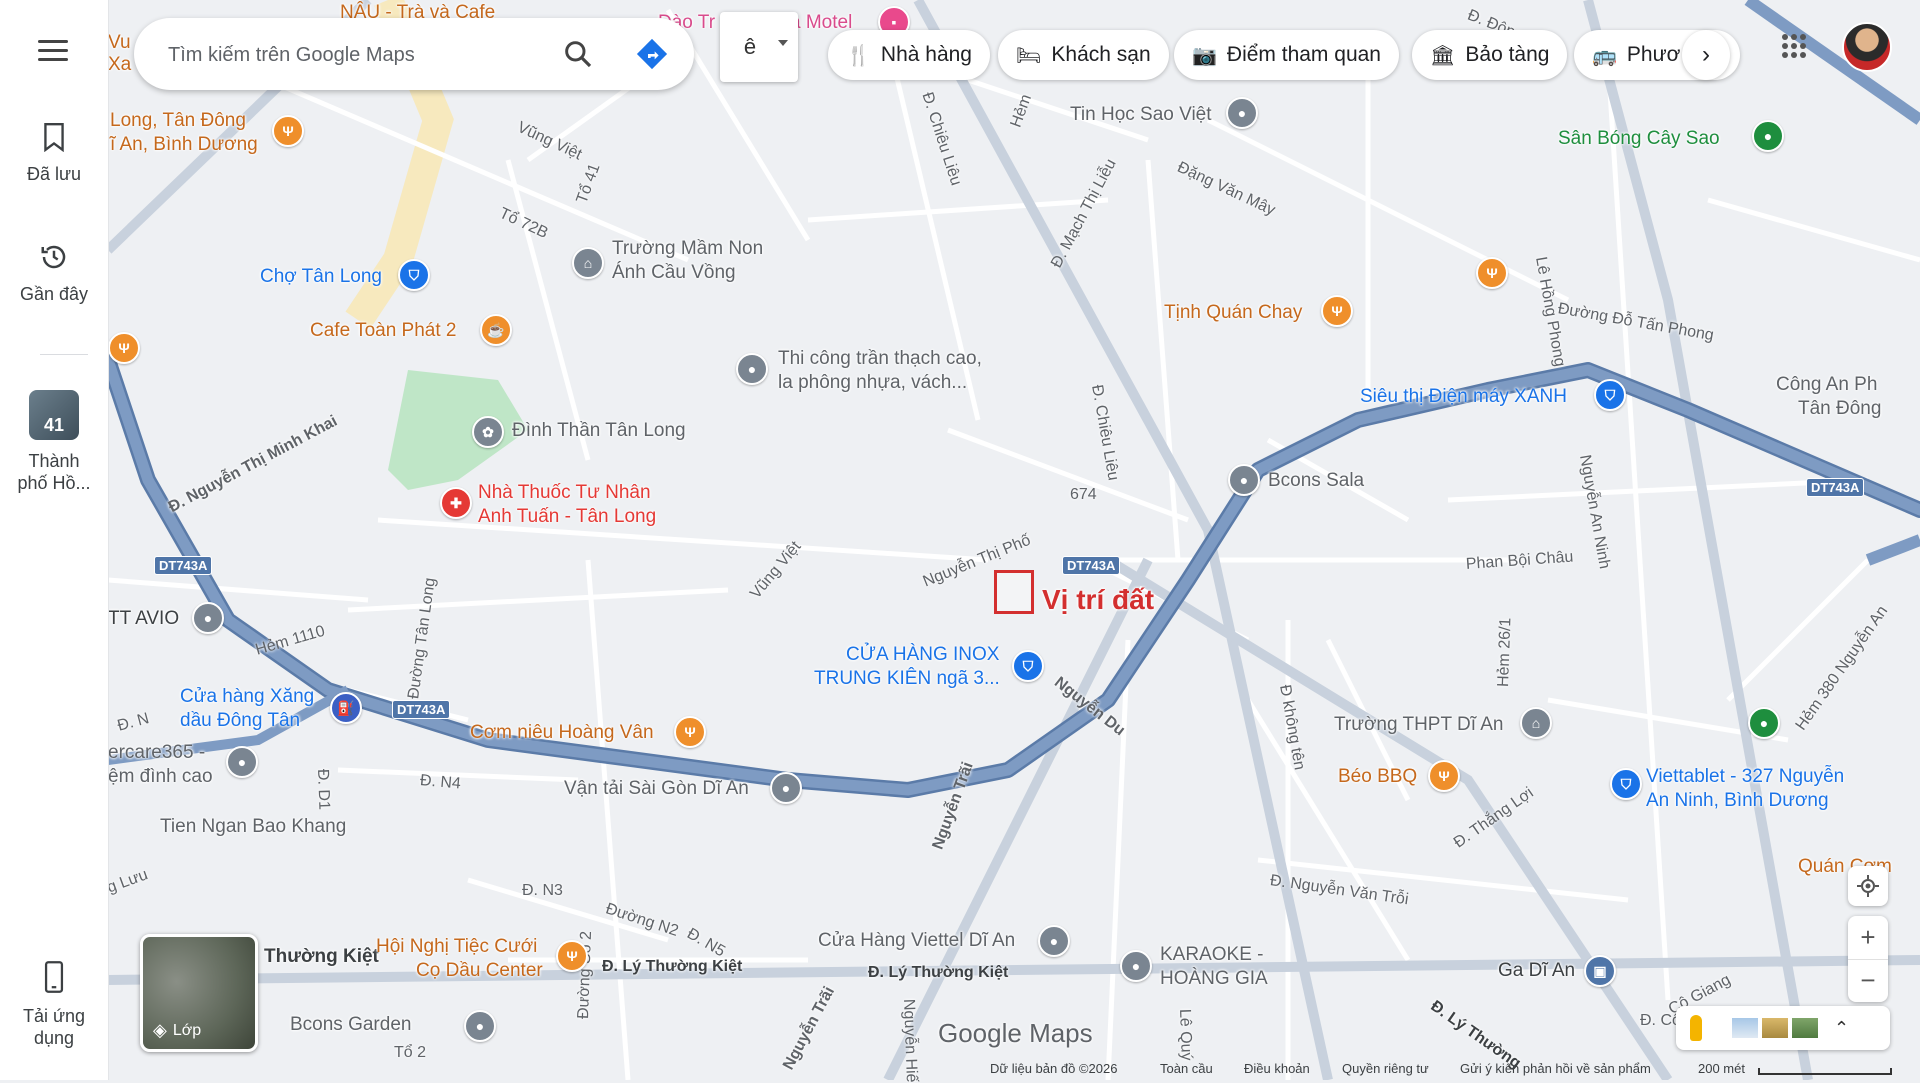  What do you see at coordinates (1536, 971) in the screenshot?
I see `poi-label: Ga Dĩ An` at bounding box center [1536, 971].